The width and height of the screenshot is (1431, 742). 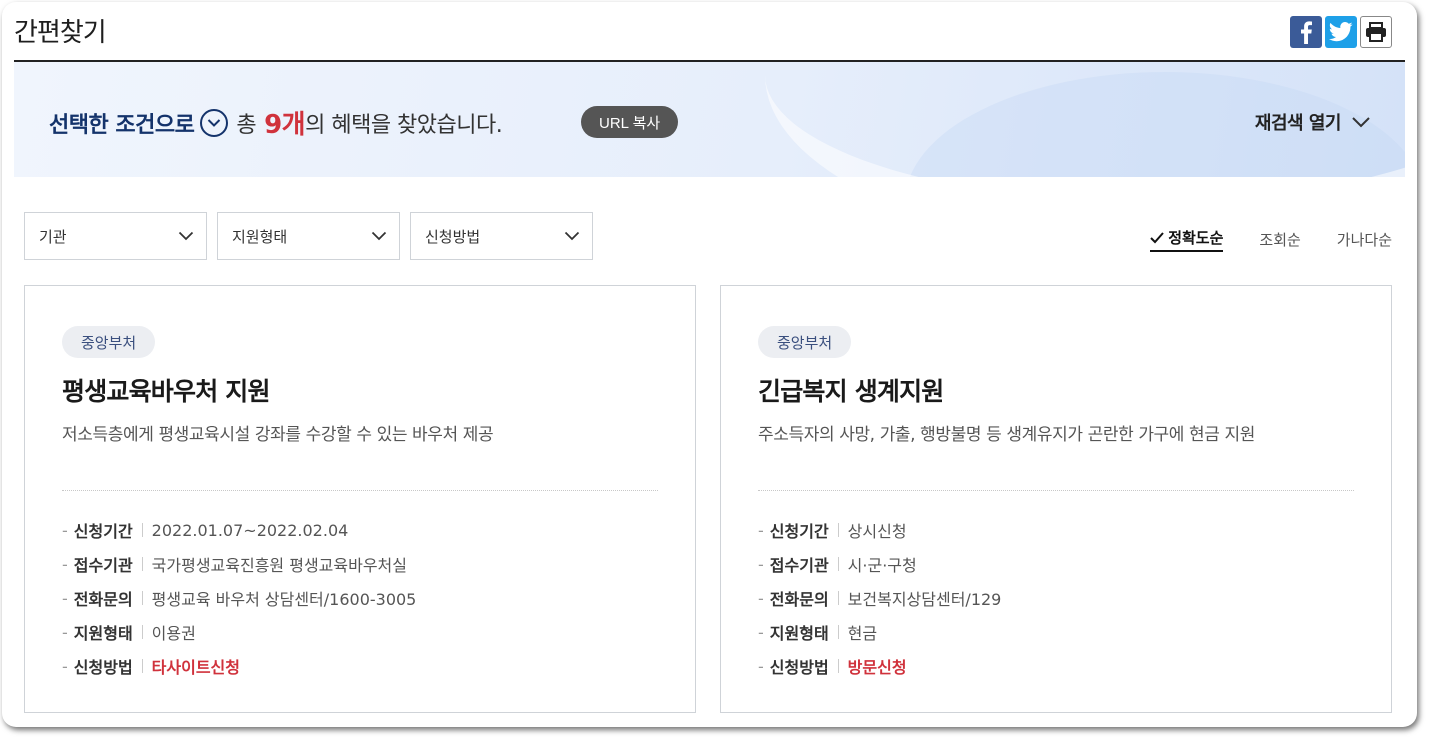 I want to click on sort-options: 정확도순 조회순 가나다순, so click(x=1271, y=239).